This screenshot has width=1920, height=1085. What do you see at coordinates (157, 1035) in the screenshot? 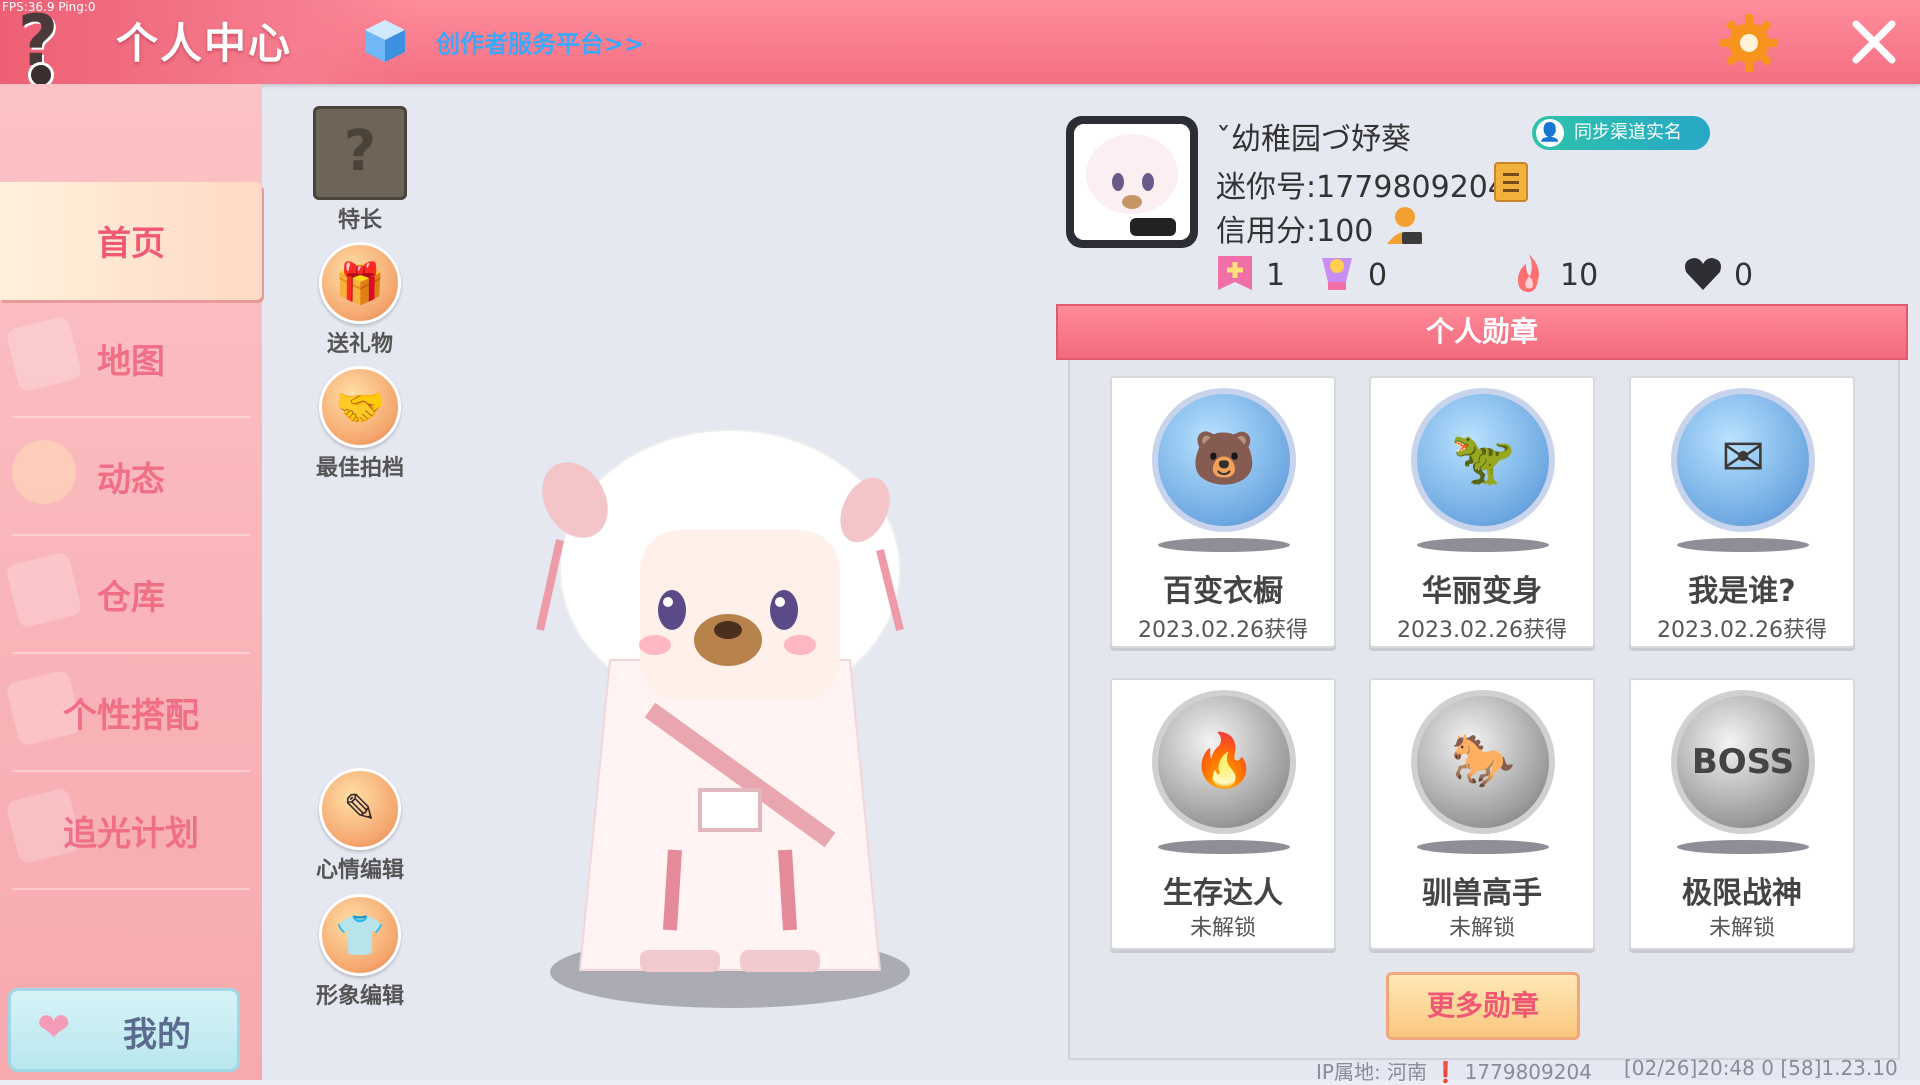
I see `mine-label: 我的` at bounding box center [157, 1035].